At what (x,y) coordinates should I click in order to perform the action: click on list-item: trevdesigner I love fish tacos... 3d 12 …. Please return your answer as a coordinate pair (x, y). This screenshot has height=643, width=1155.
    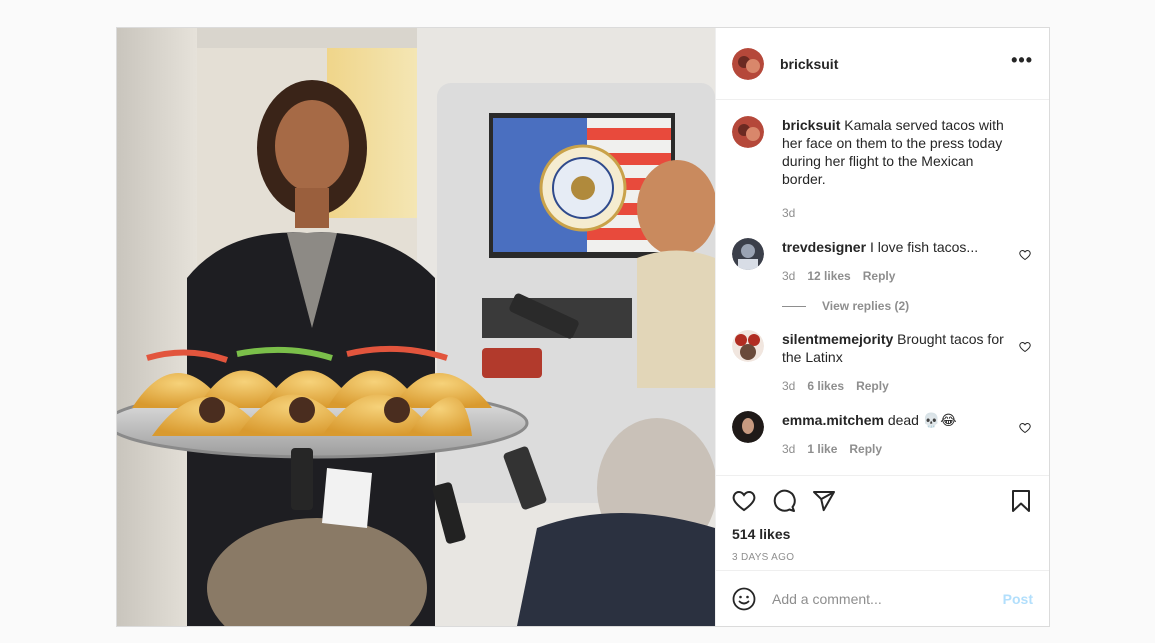
    Looking at the image, I should click on (882, 261).